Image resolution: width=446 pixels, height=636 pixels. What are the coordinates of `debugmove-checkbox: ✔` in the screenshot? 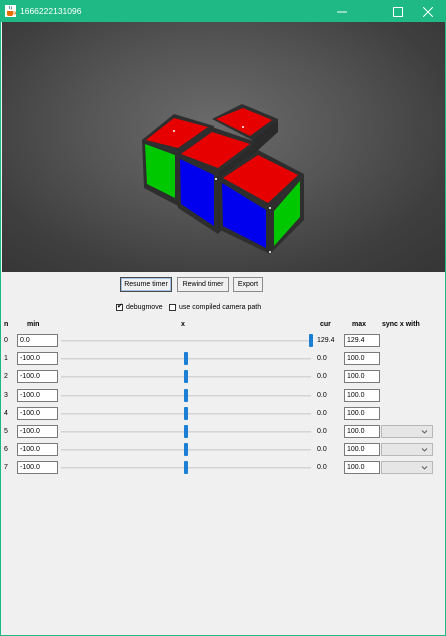 It's located at (119, 306).